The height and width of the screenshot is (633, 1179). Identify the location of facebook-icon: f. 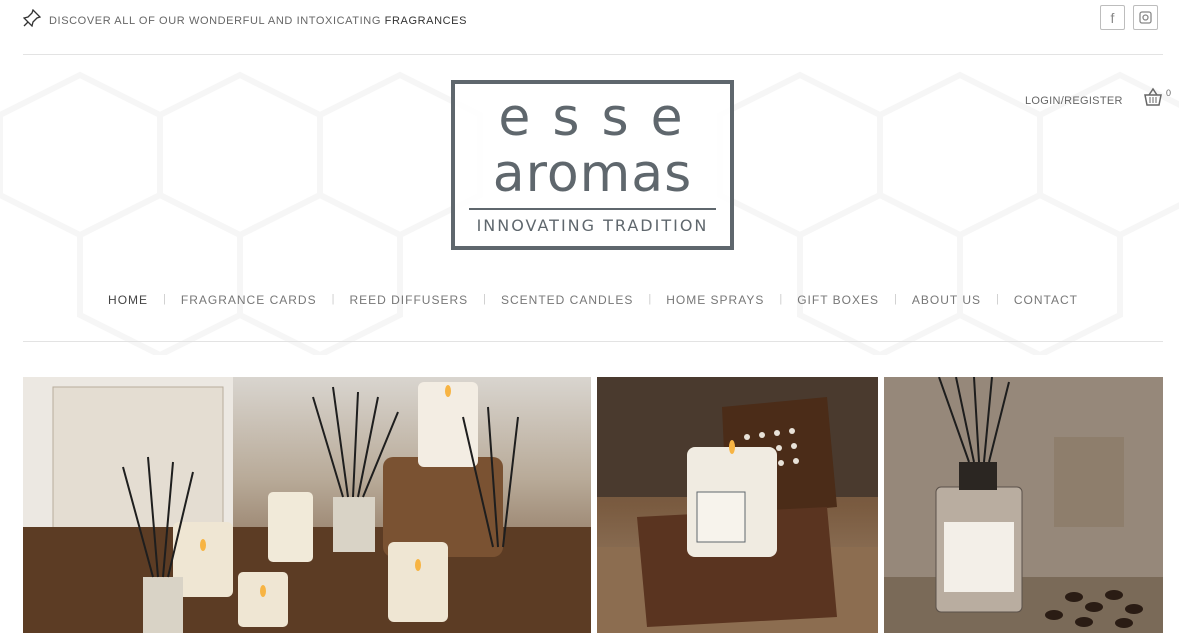
(1112, 17).